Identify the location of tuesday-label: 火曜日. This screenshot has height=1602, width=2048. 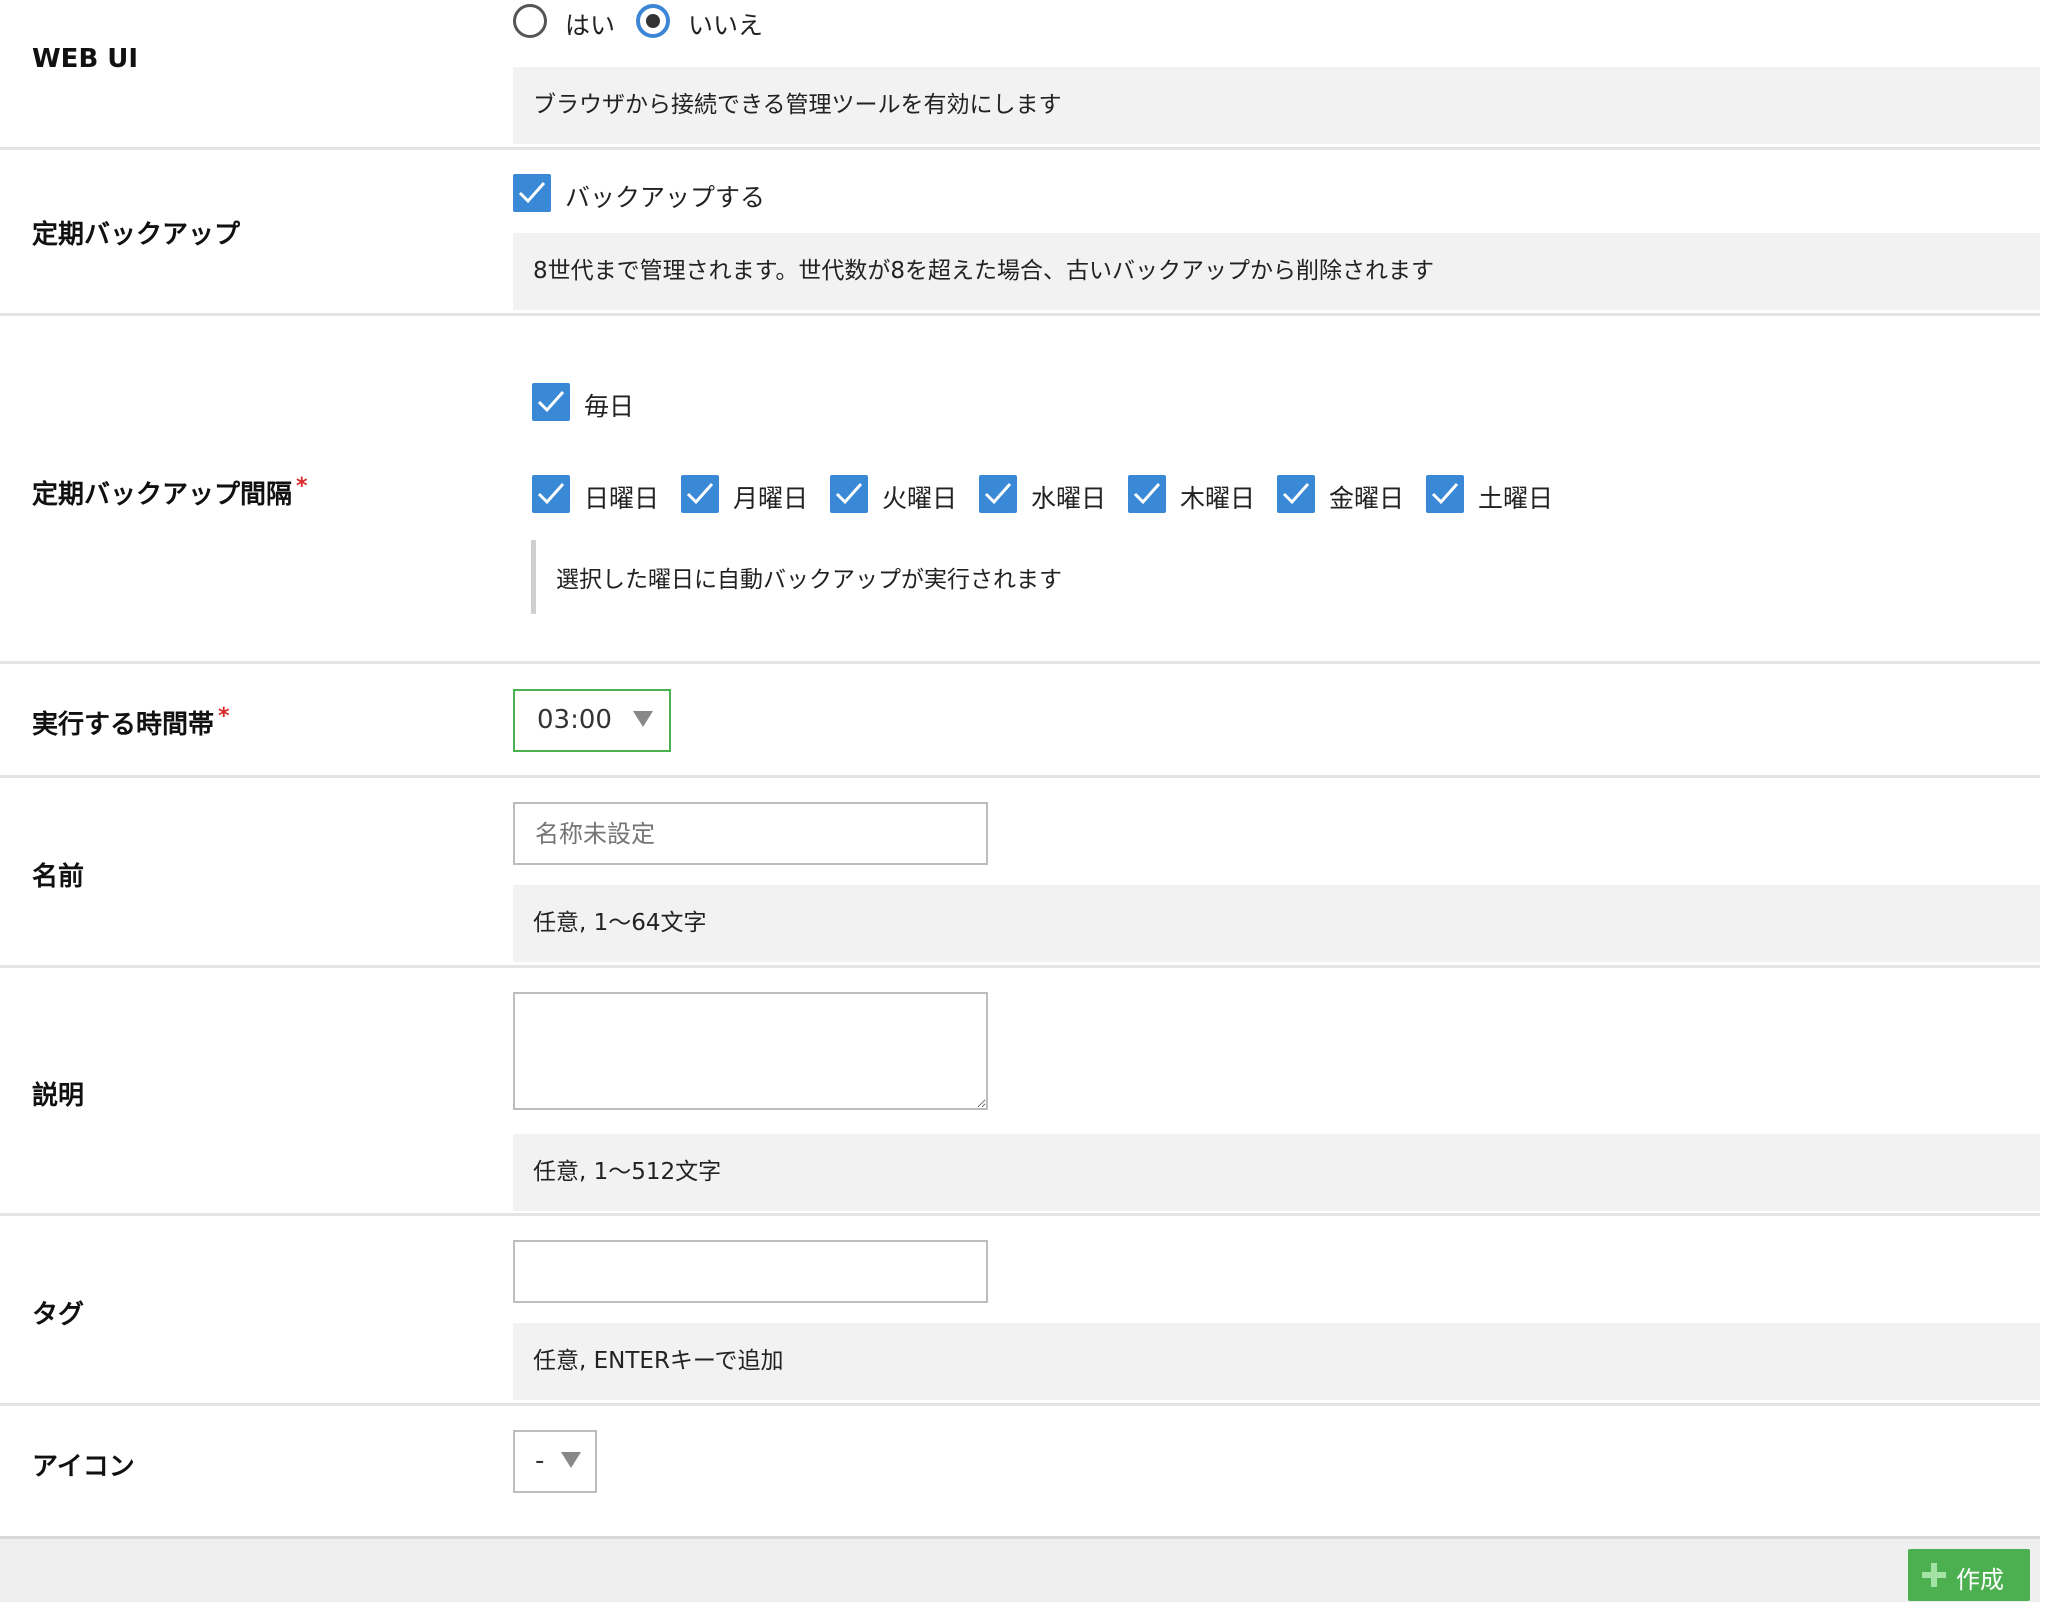
(919, 497).